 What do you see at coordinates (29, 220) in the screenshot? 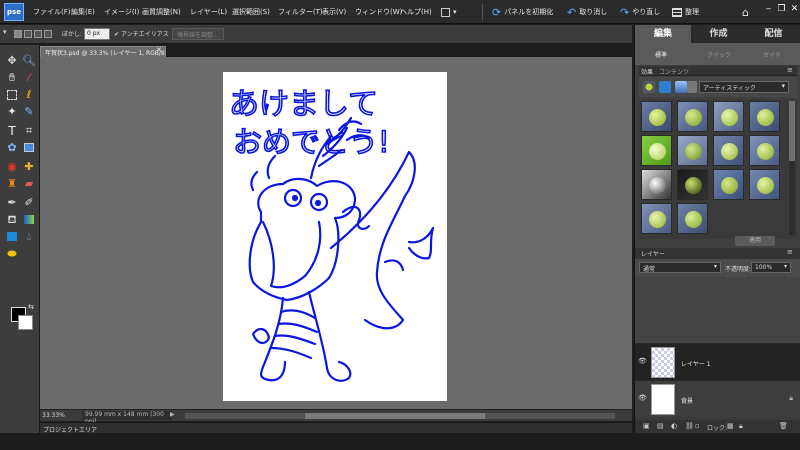
I see `gradient-icon` at bounding box center [29, 220].